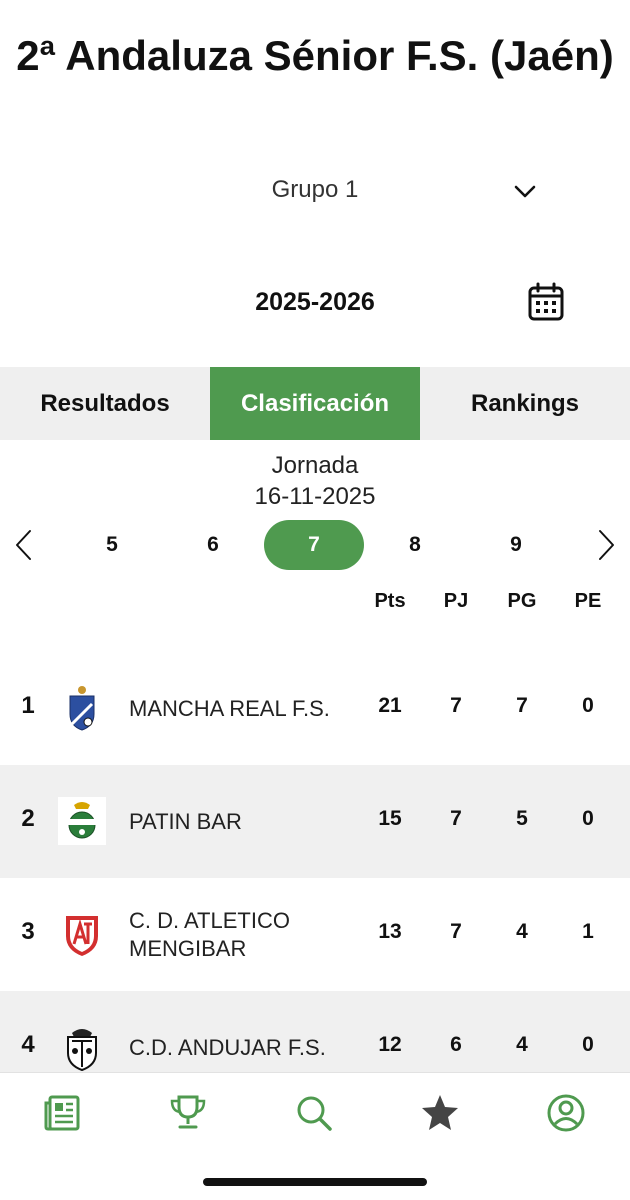 The width and height of the screenshot is (630, 1200). I want to click on season-value: 2025-2026, so click(315, 302).